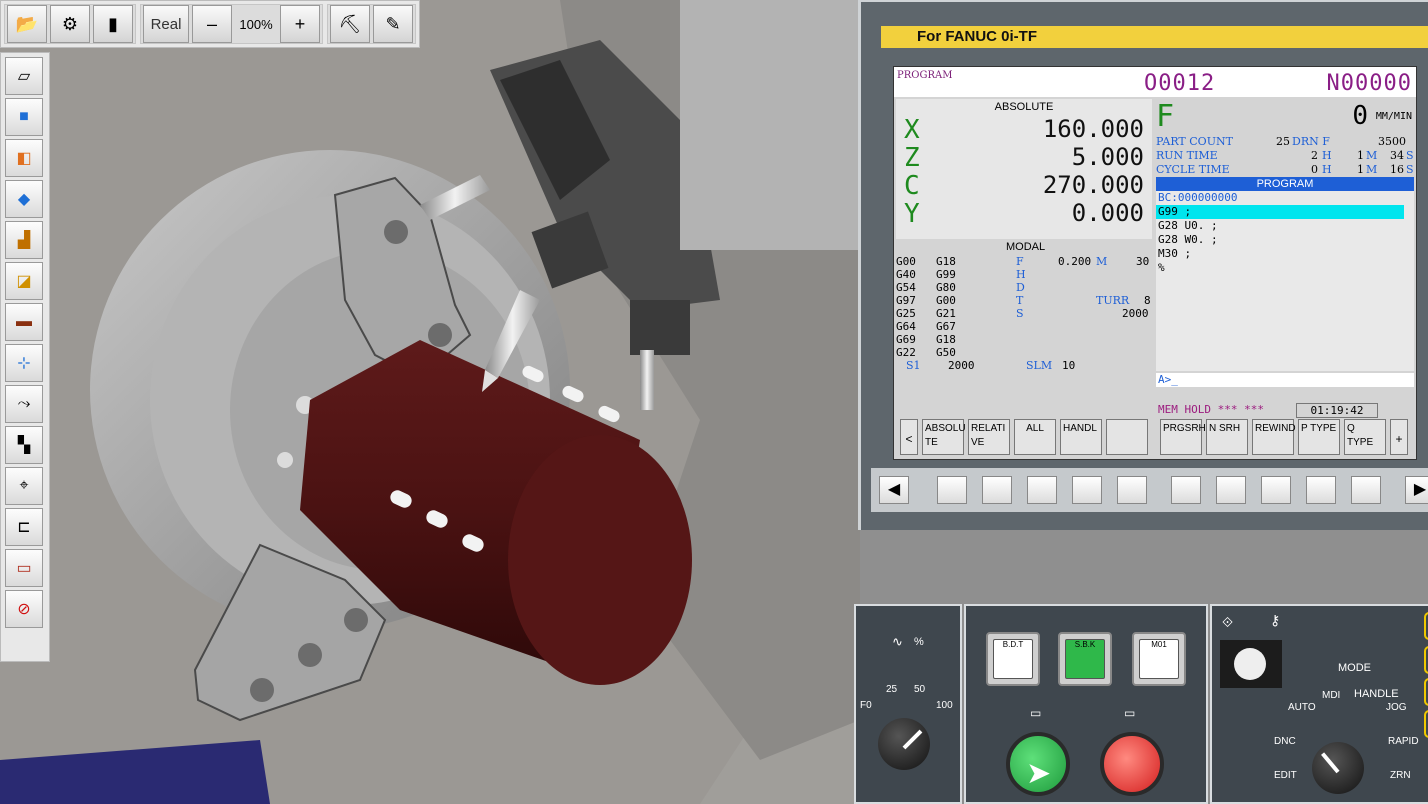  Describe the element at coordinates (912, 186) in the screenshot. I see `axis-name: C` at that location.